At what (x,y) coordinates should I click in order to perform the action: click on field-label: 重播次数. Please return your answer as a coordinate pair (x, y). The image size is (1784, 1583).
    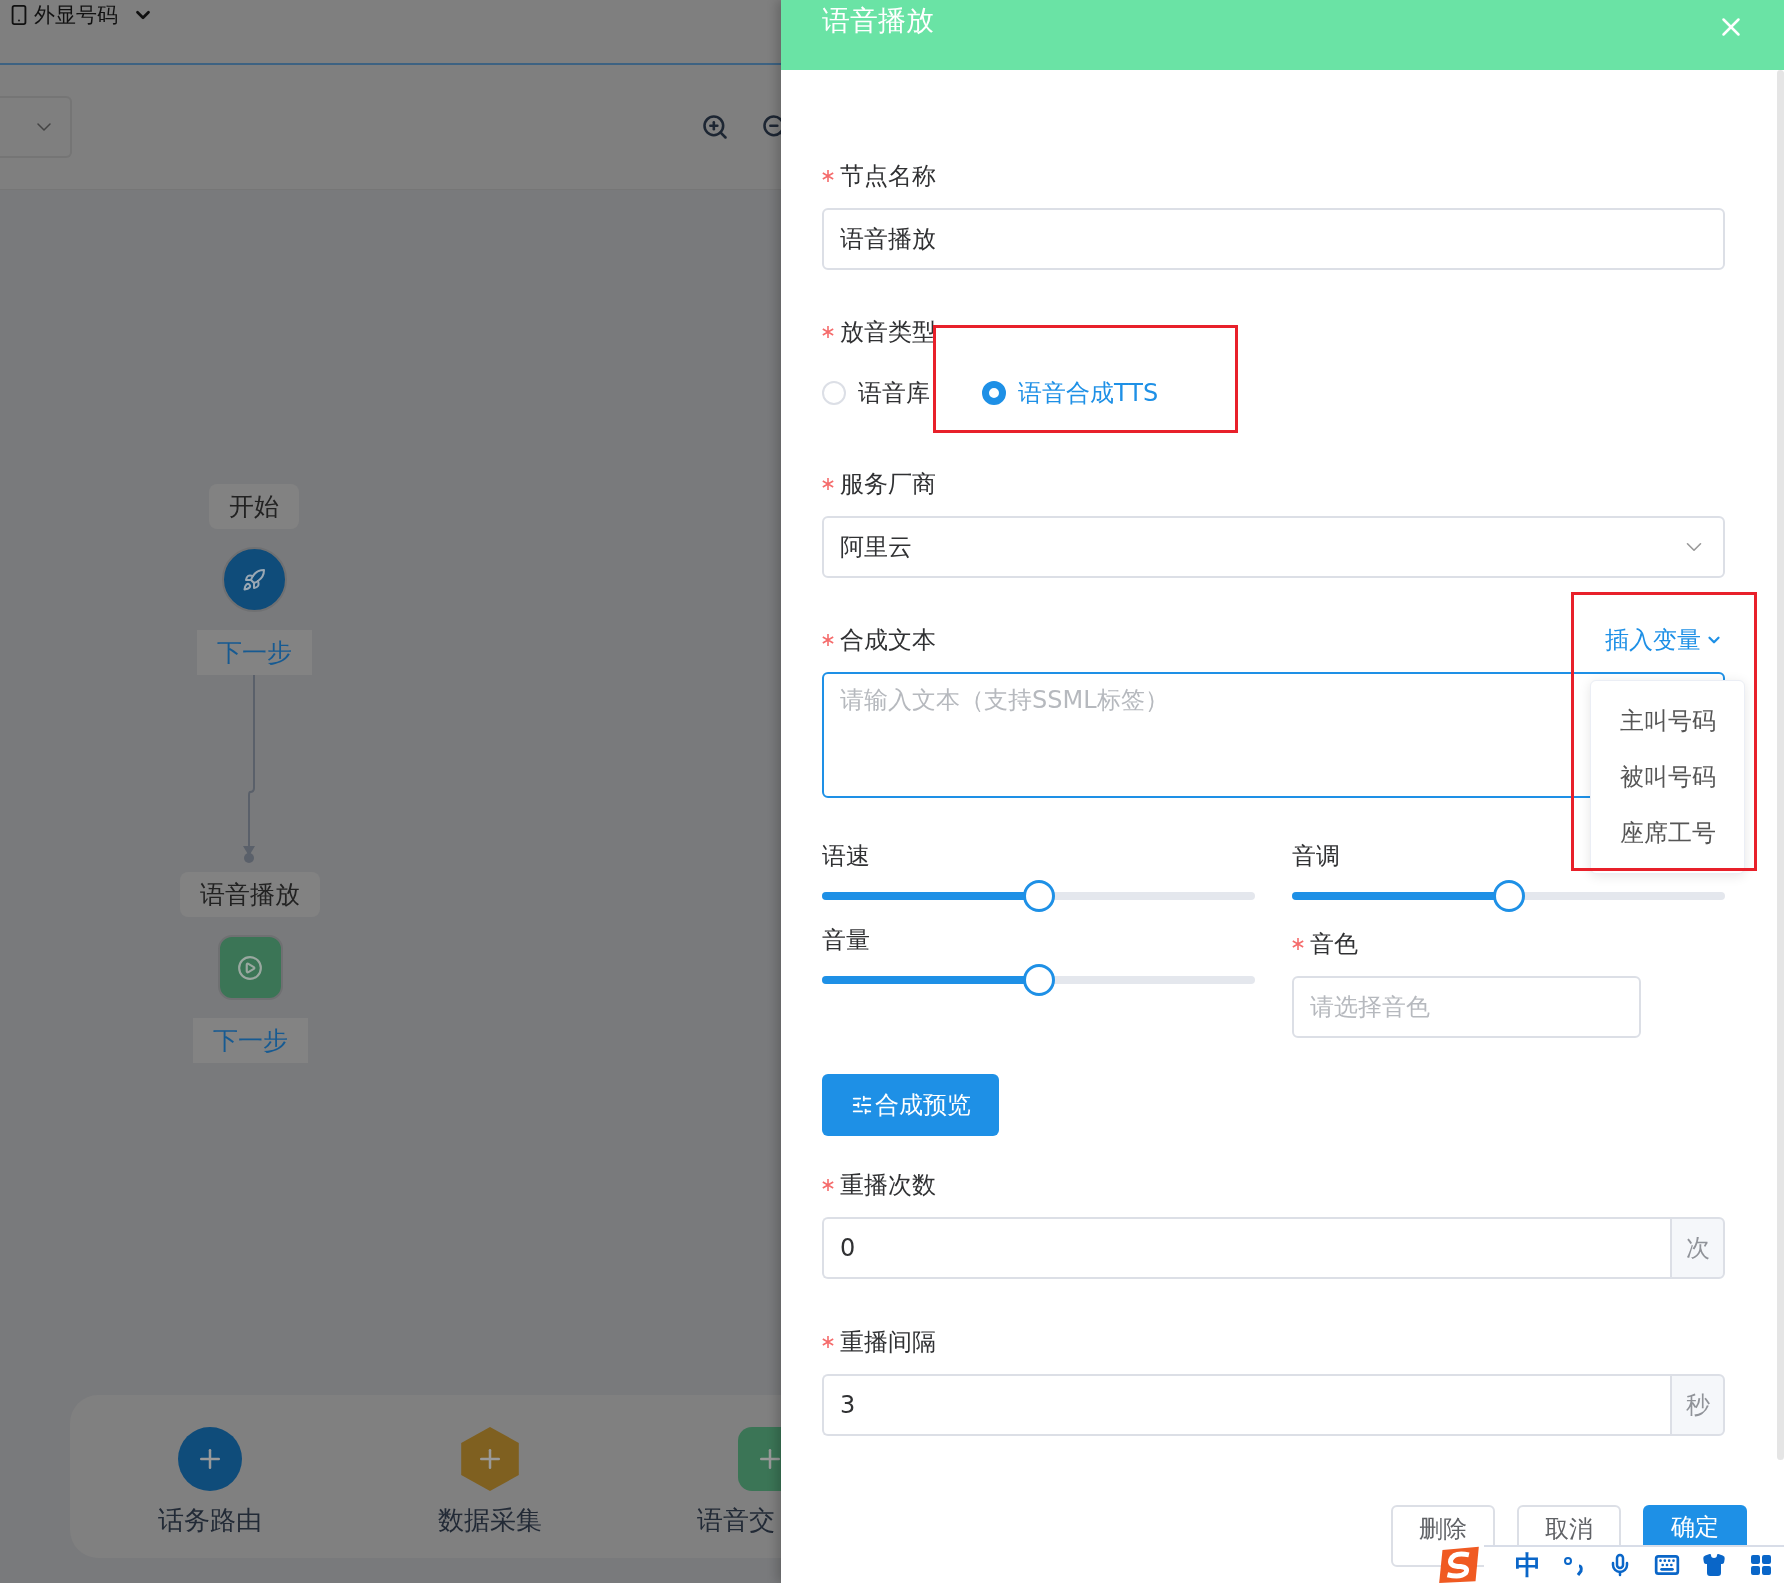
    Looking at the image, I should click on (888, 1185).